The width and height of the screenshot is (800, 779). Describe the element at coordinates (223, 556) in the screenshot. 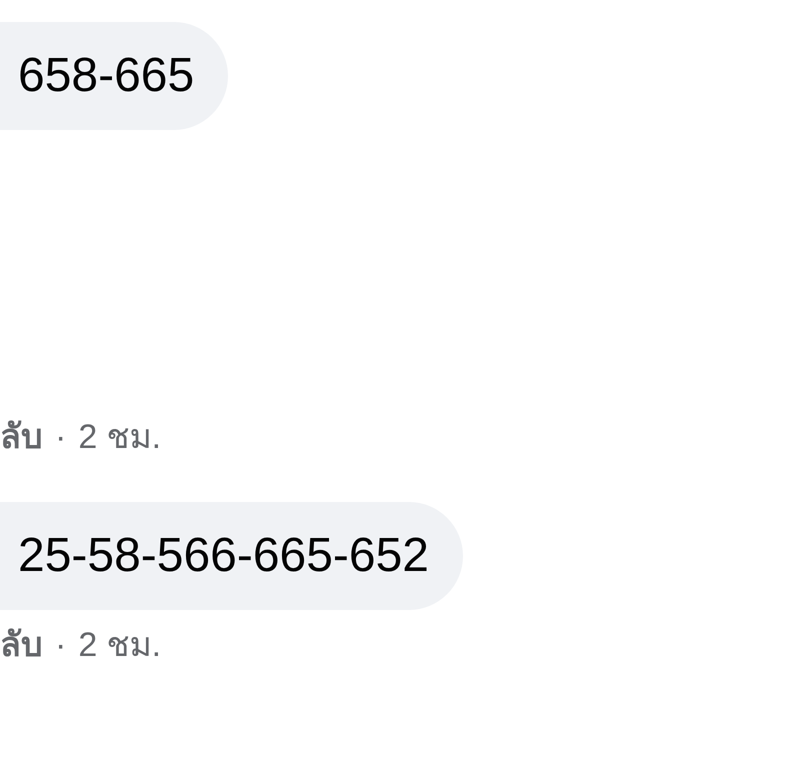

I see `comment-text: 25-58-566-665-652` at that location.